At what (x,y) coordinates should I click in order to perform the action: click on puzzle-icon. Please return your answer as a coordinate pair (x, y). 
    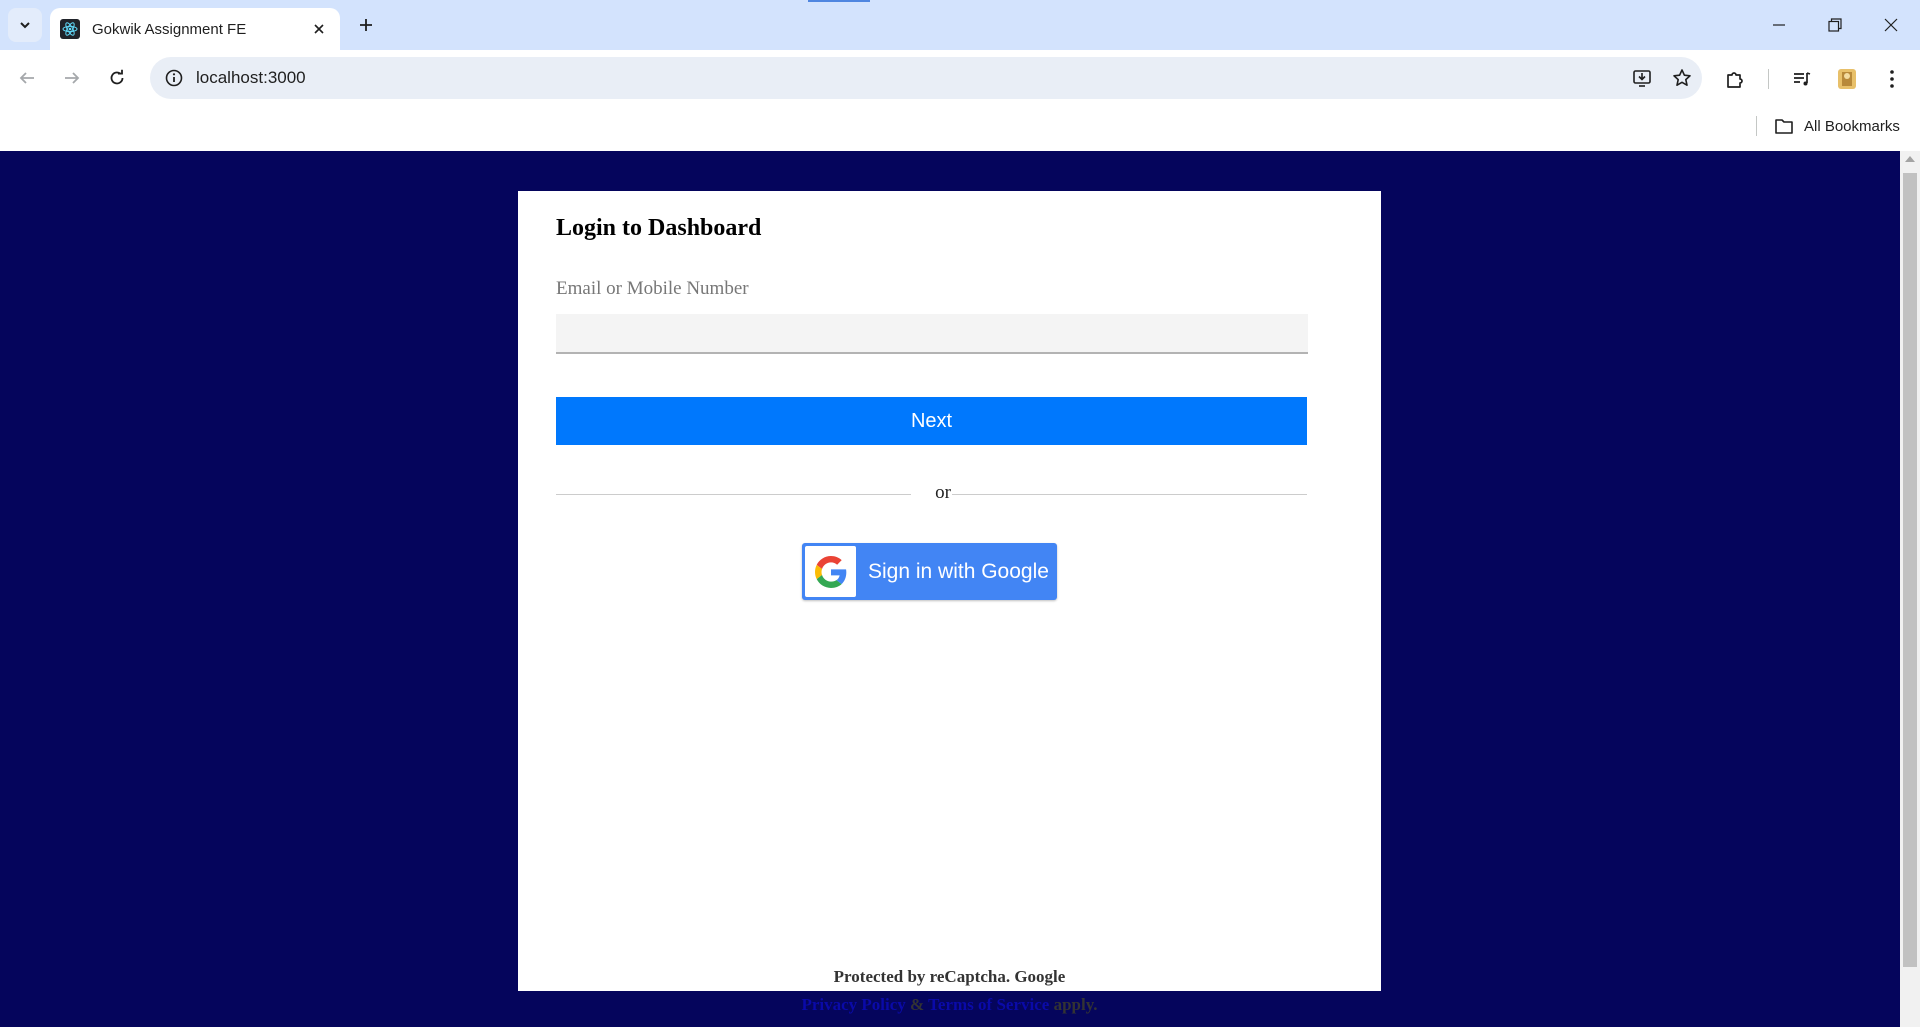
    Looking at the image, I should click on (1735, 80).